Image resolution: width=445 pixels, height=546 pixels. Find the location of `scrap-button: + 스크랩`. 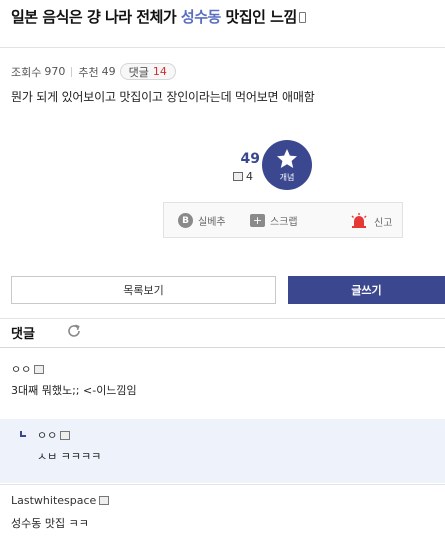

scrap-button: + 스크랩 is located at coordinates (274, 220).